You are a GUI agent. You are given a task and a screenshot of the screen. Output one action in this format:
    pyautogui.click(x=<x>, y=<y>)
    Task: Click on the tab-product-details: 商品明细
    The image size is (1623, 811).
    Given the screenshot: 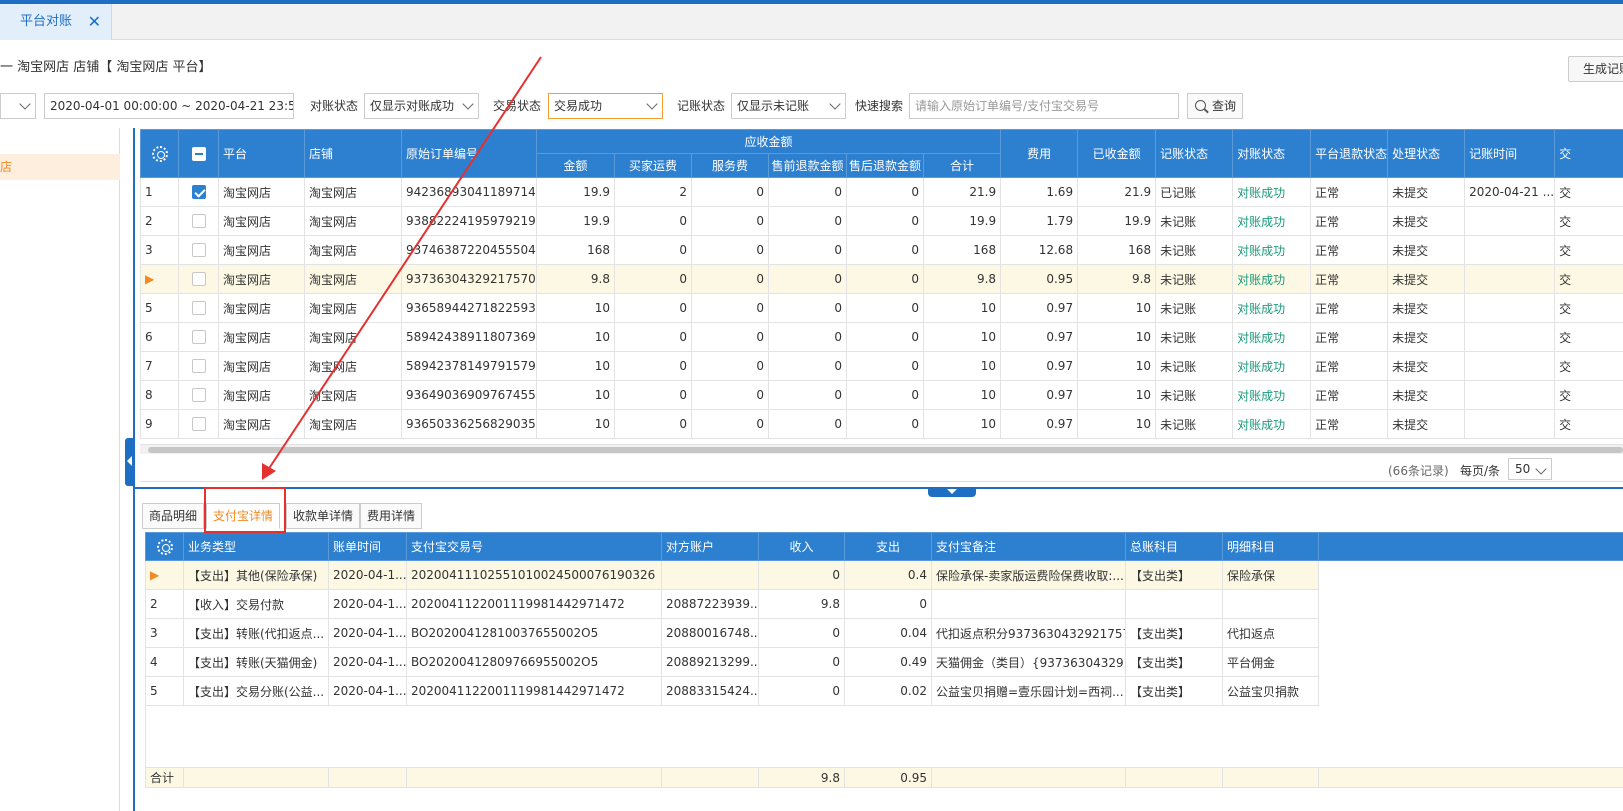 What is the action you would take?
    pyautogui.click(x=173, y=516)
    